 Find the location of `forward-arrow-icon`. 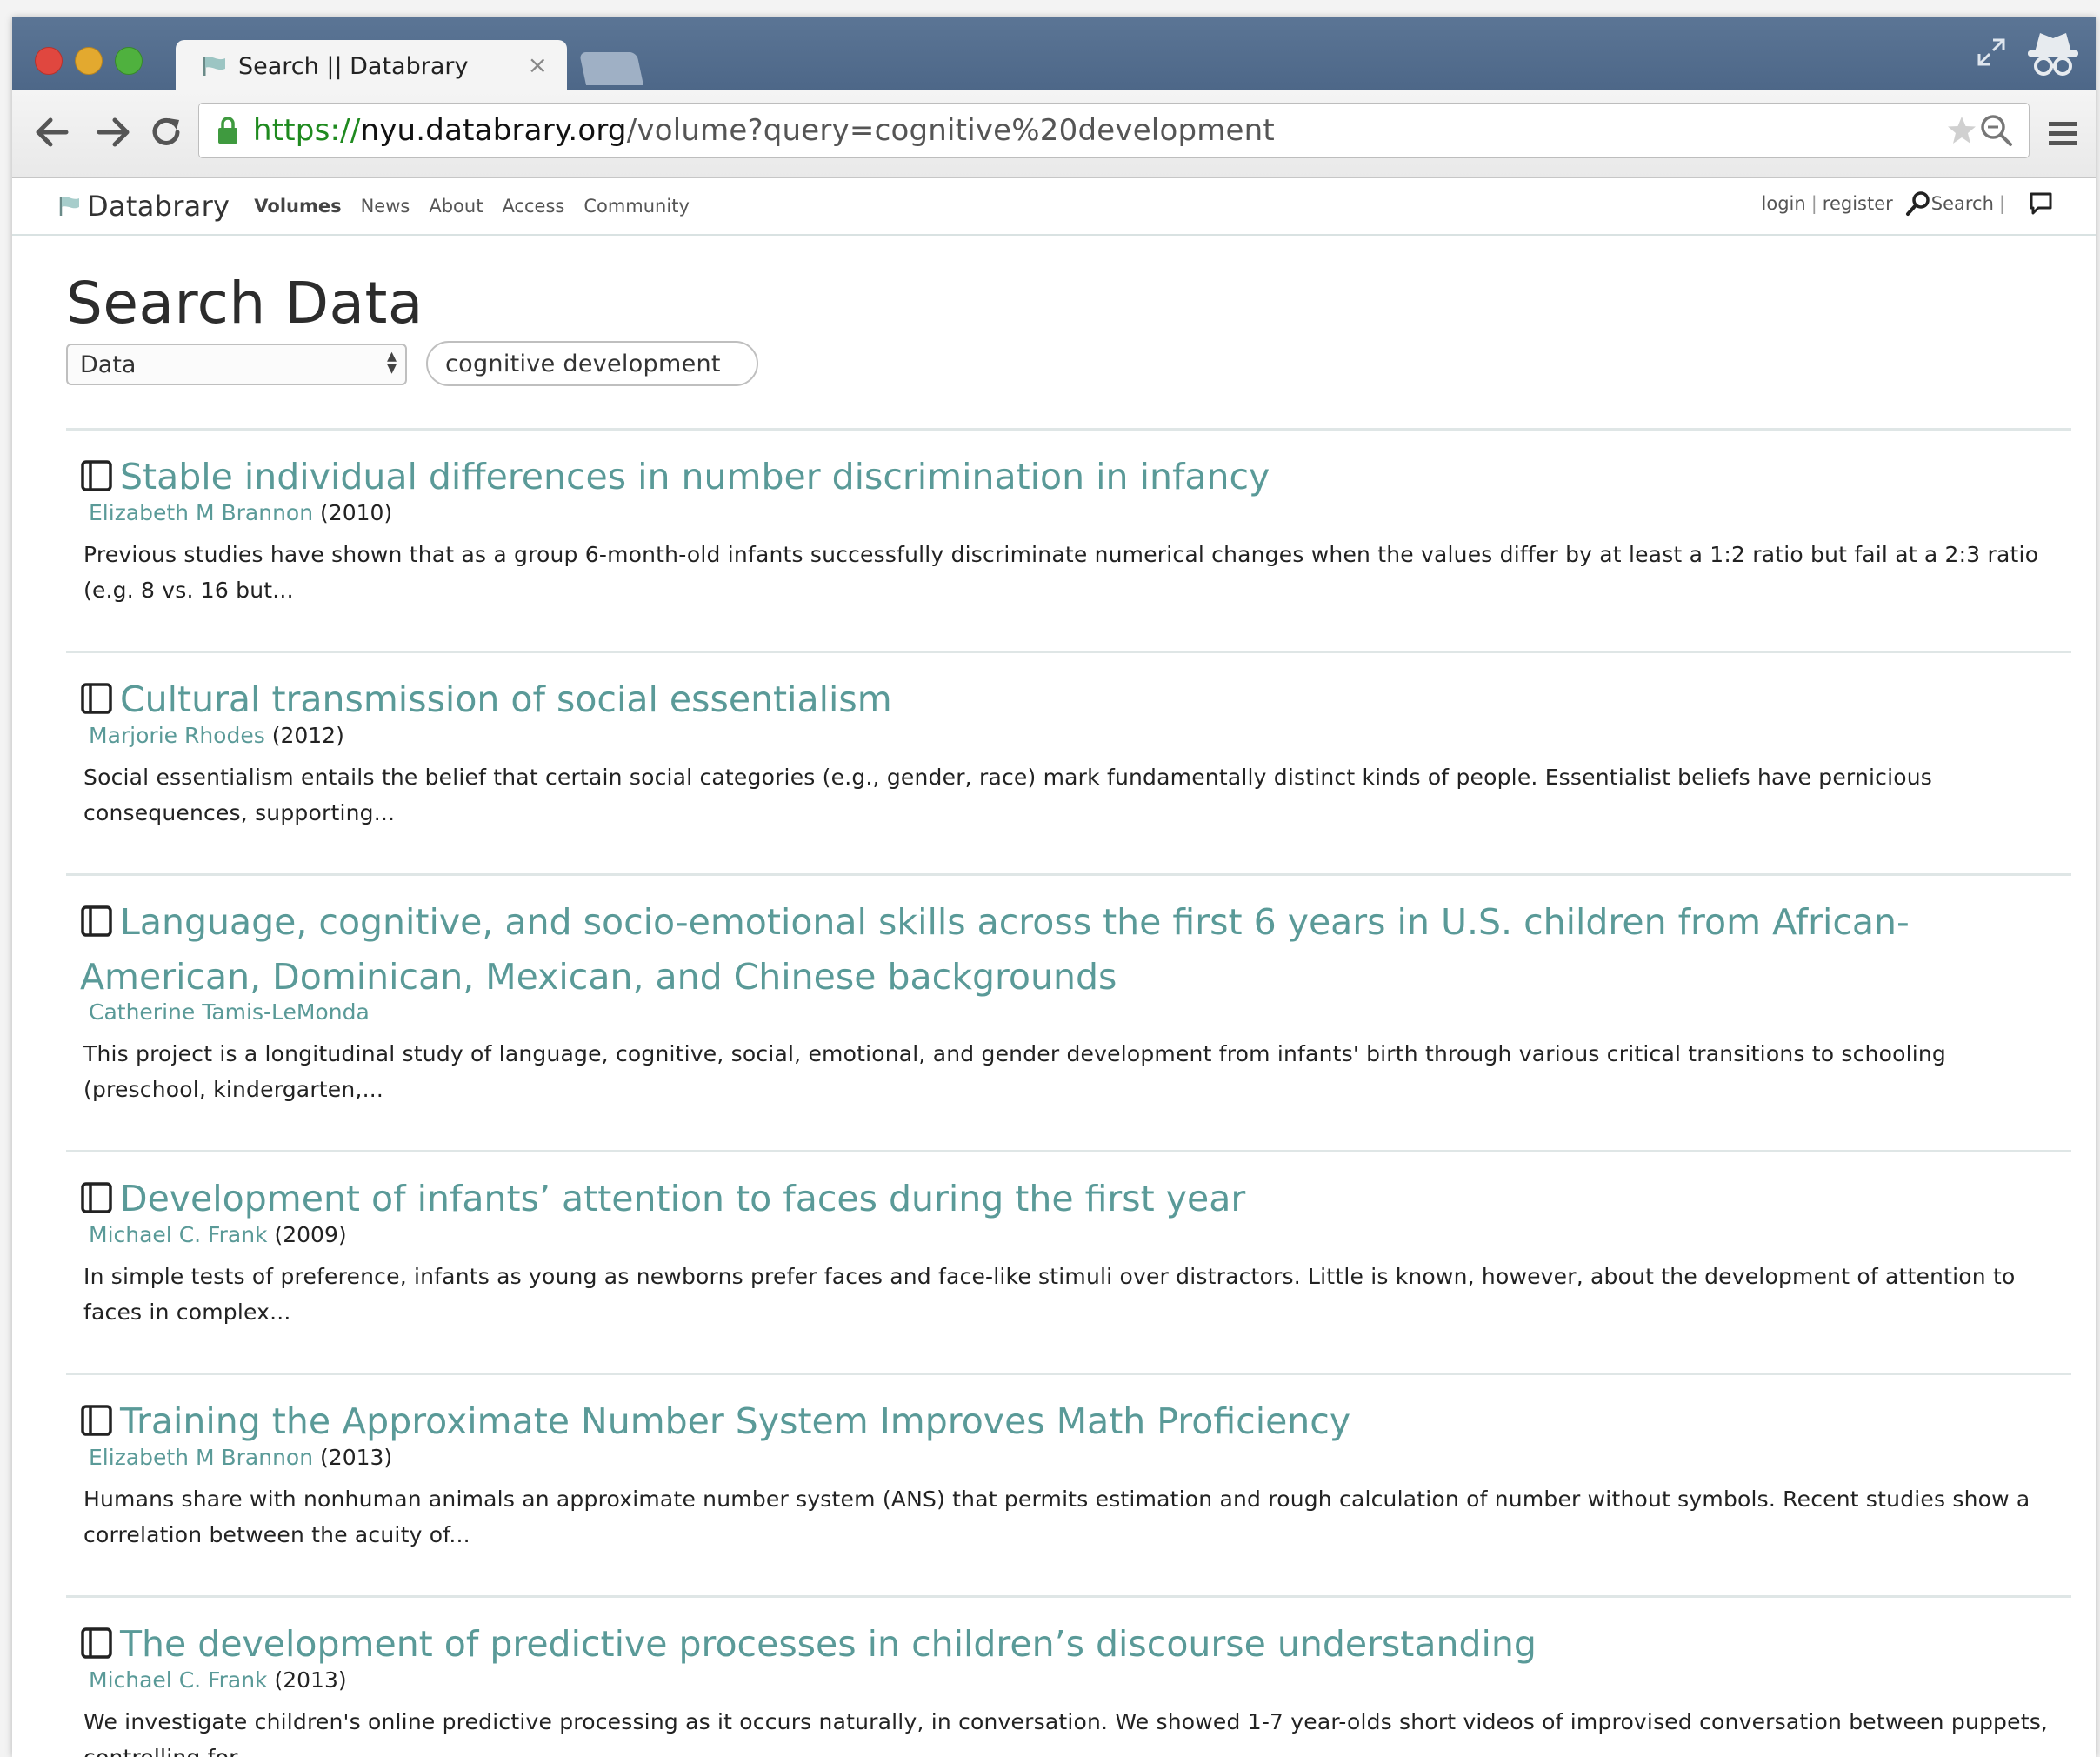

forward-arrow-icon is located at coordinates (113, 132).